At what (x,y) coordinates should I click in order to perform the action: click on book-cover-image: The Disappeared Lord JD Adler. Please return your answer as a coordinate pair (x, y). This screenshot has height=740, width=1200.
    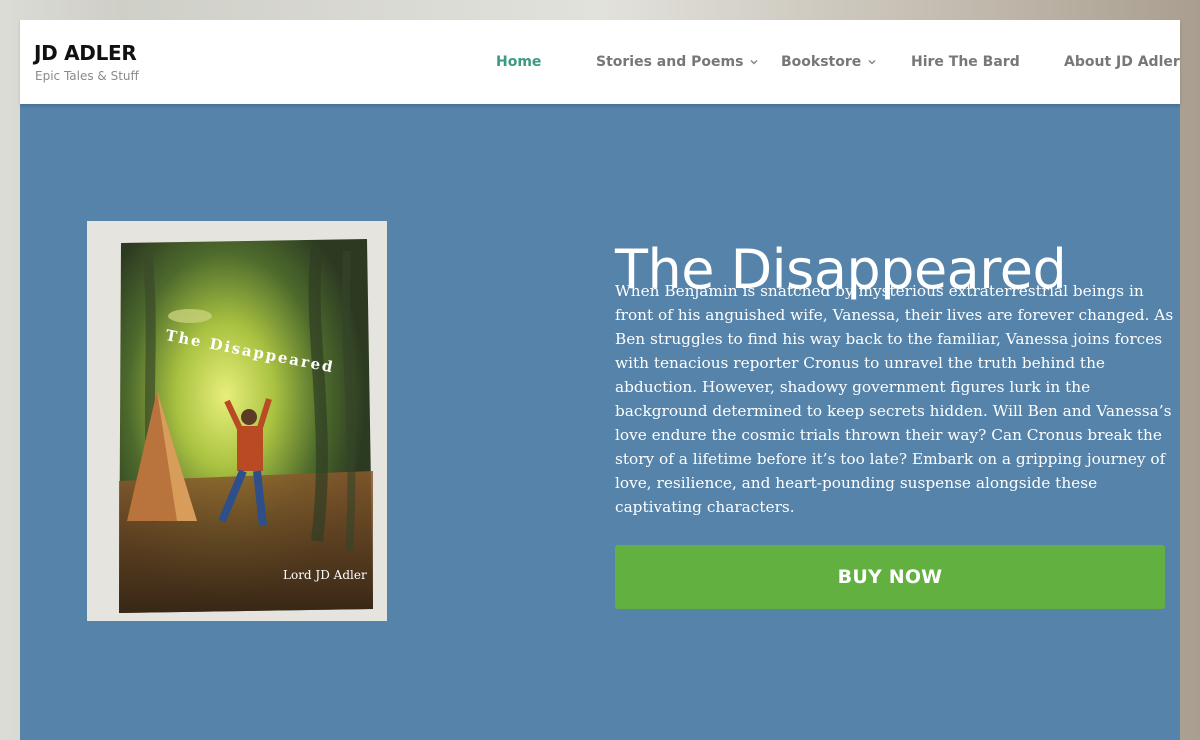
    Looking at the image, I should click on (237, 421).